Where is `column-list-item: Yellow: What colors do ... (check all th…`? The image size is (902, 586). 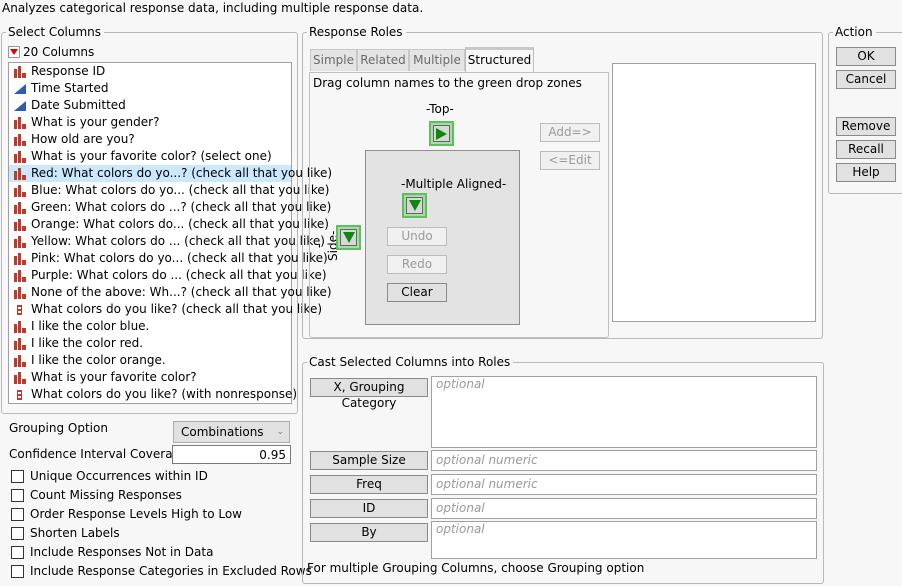 column-list-item: Yellow: What colors do ... (check all th… is located at coordinates (167, 241).